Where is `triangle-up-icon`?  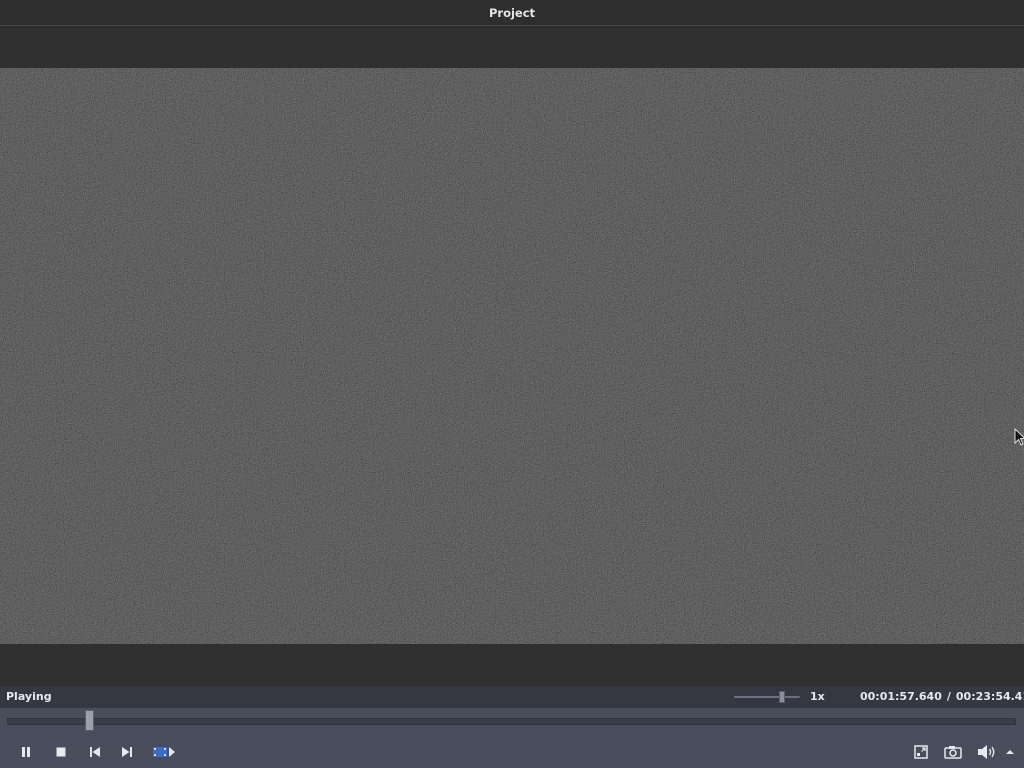 triangle-up-icon is located at coordinates (1010, 752).